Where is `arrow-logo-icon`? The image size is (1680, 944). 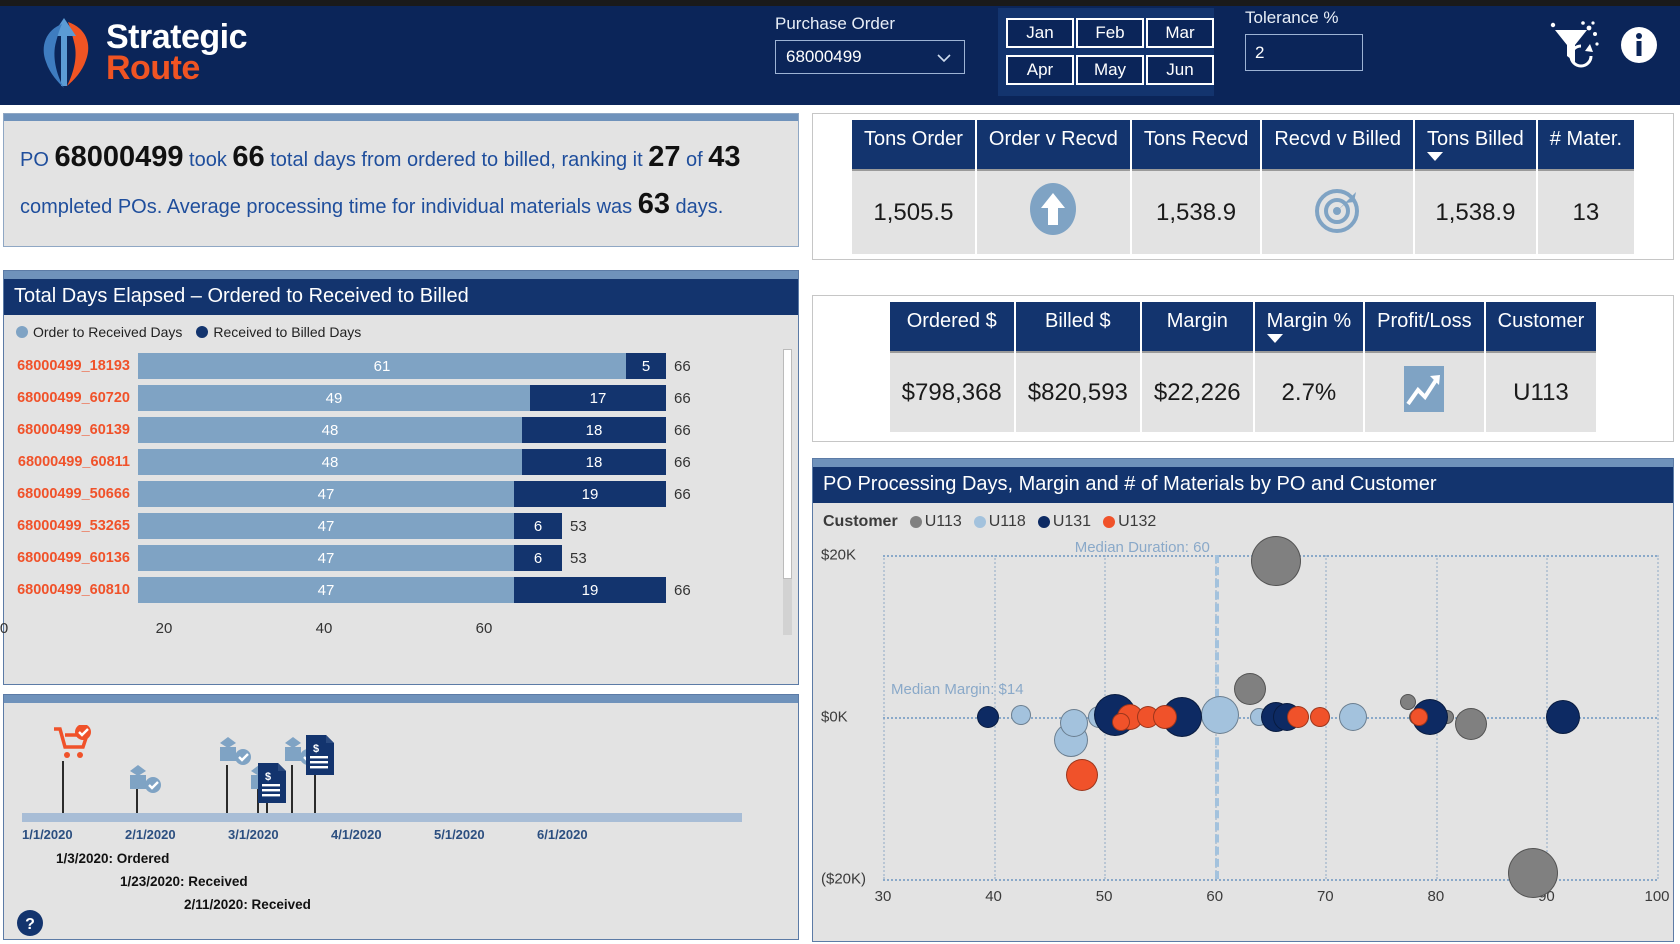
arrow-logo-icon is located at coordinates (65, 53).